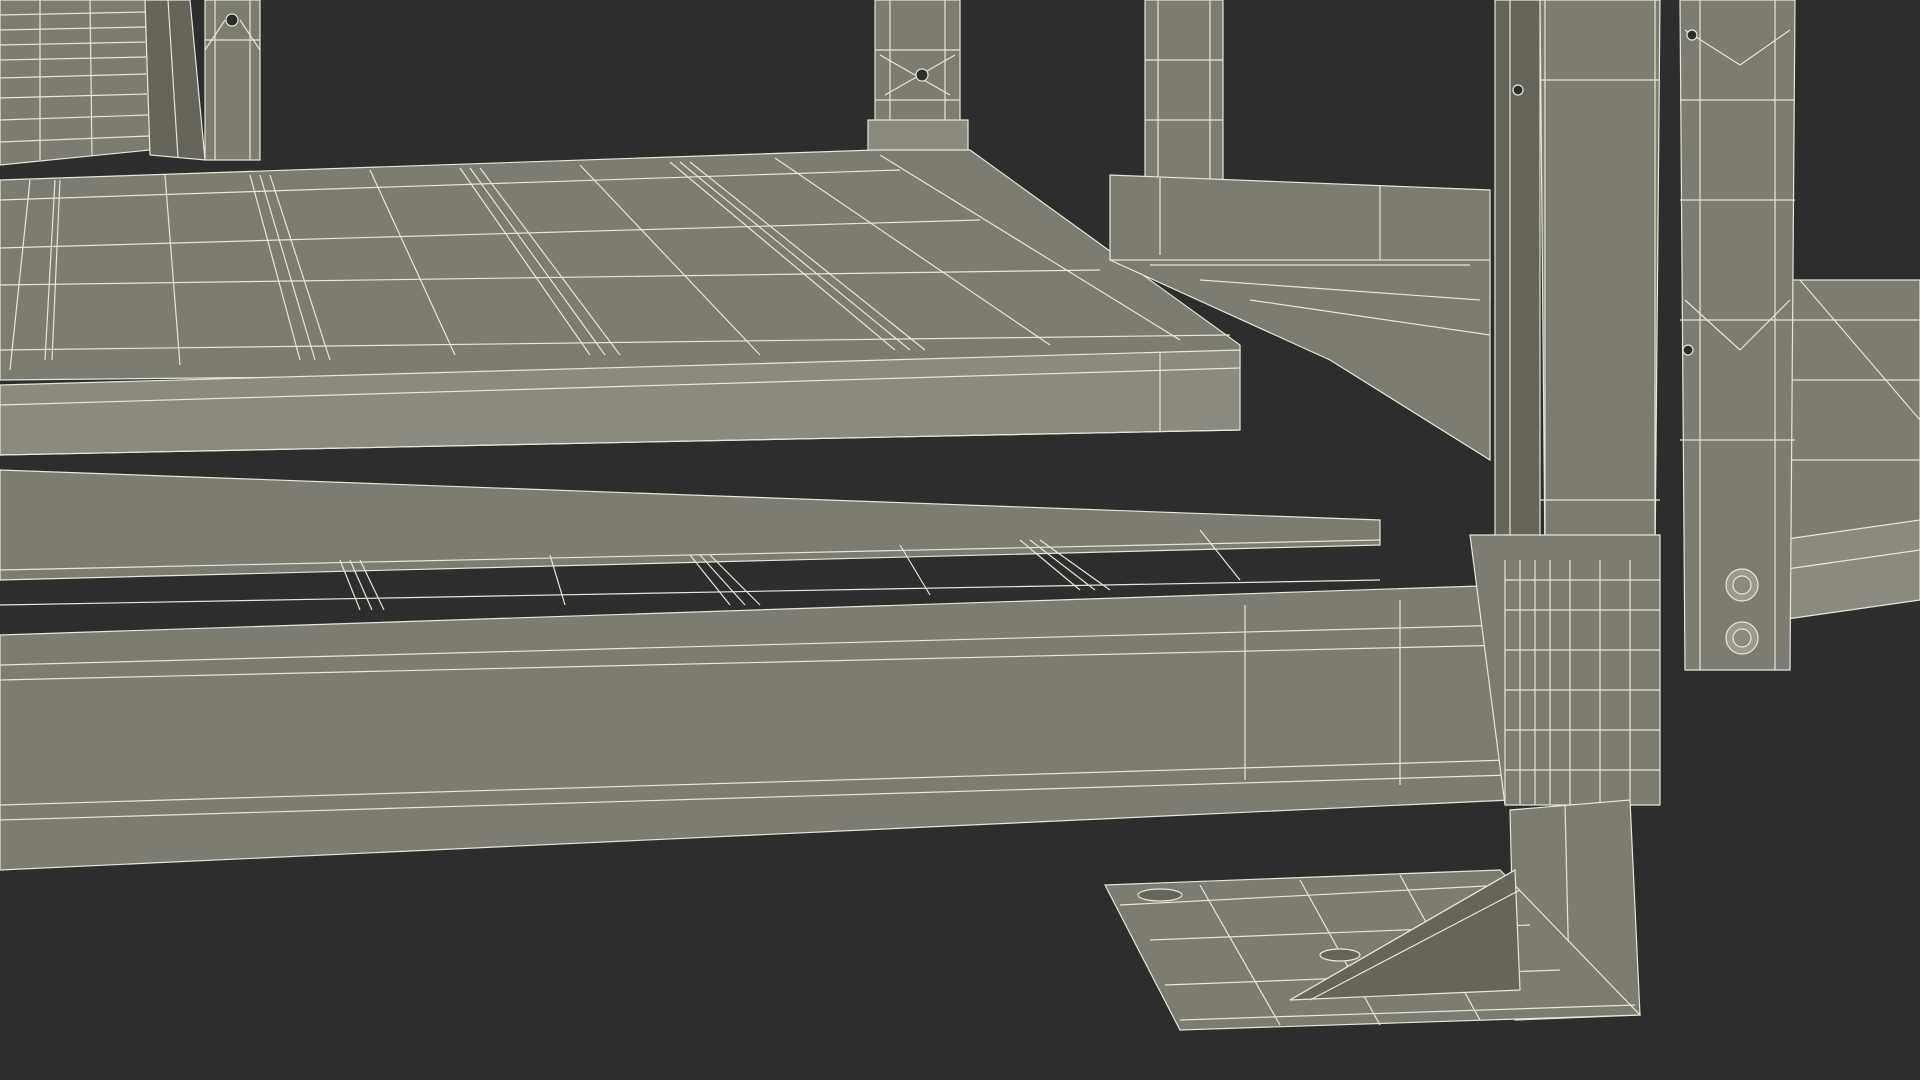  I want to click on stair-section, so click(103, 83).